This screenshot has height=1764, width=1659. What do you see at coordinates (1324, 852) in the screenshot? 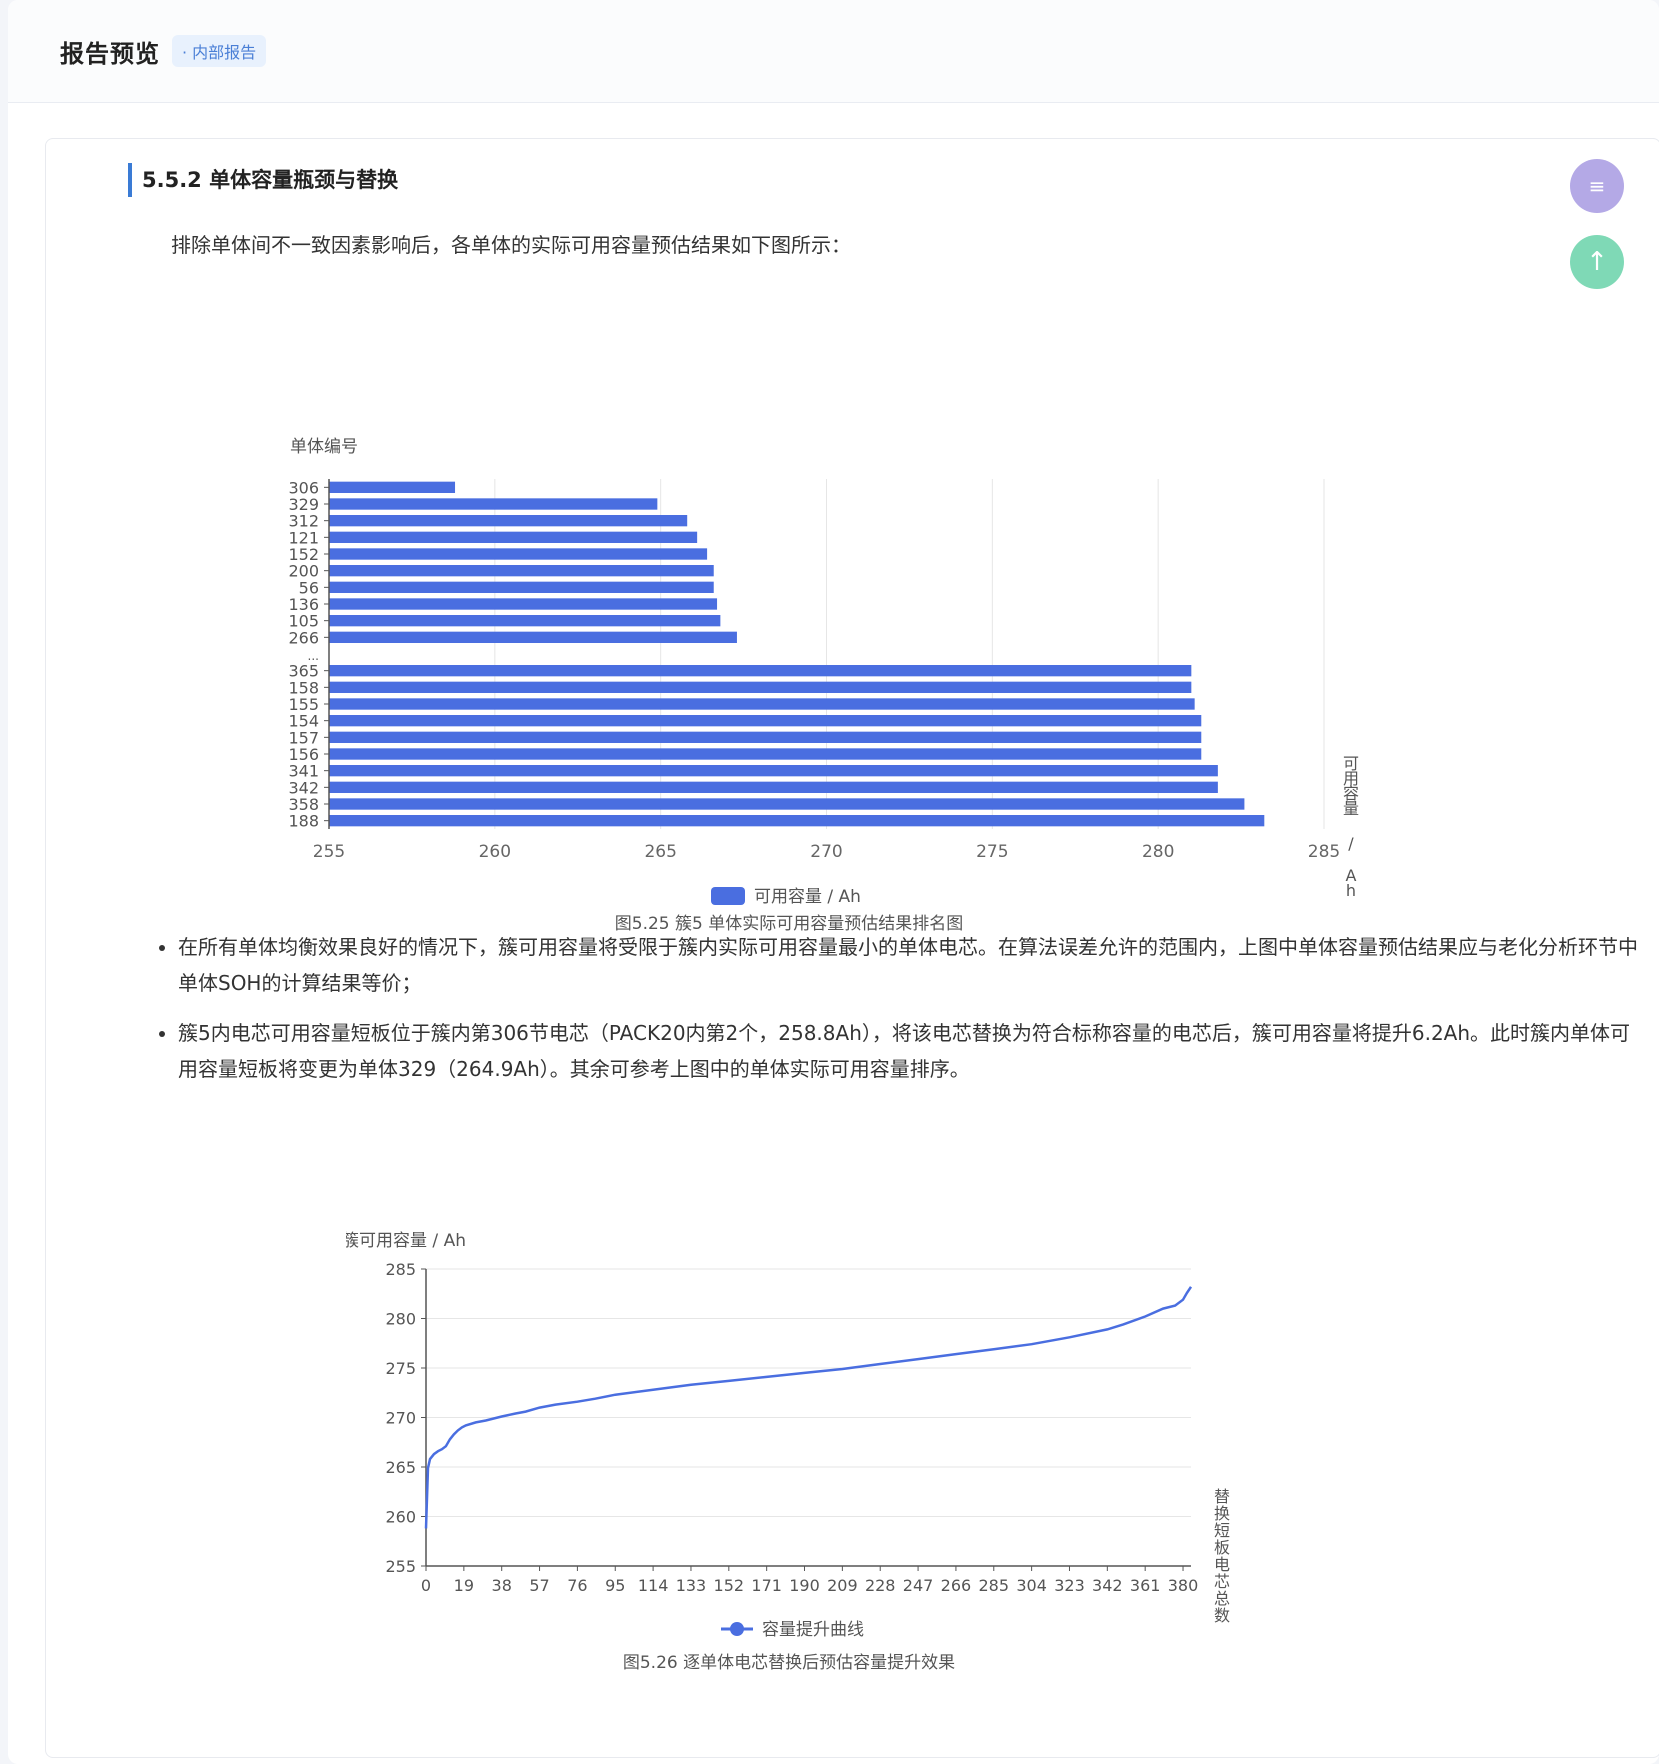
I see `chart1-x-tick-label: 285` at bounding box center [1324, 852].